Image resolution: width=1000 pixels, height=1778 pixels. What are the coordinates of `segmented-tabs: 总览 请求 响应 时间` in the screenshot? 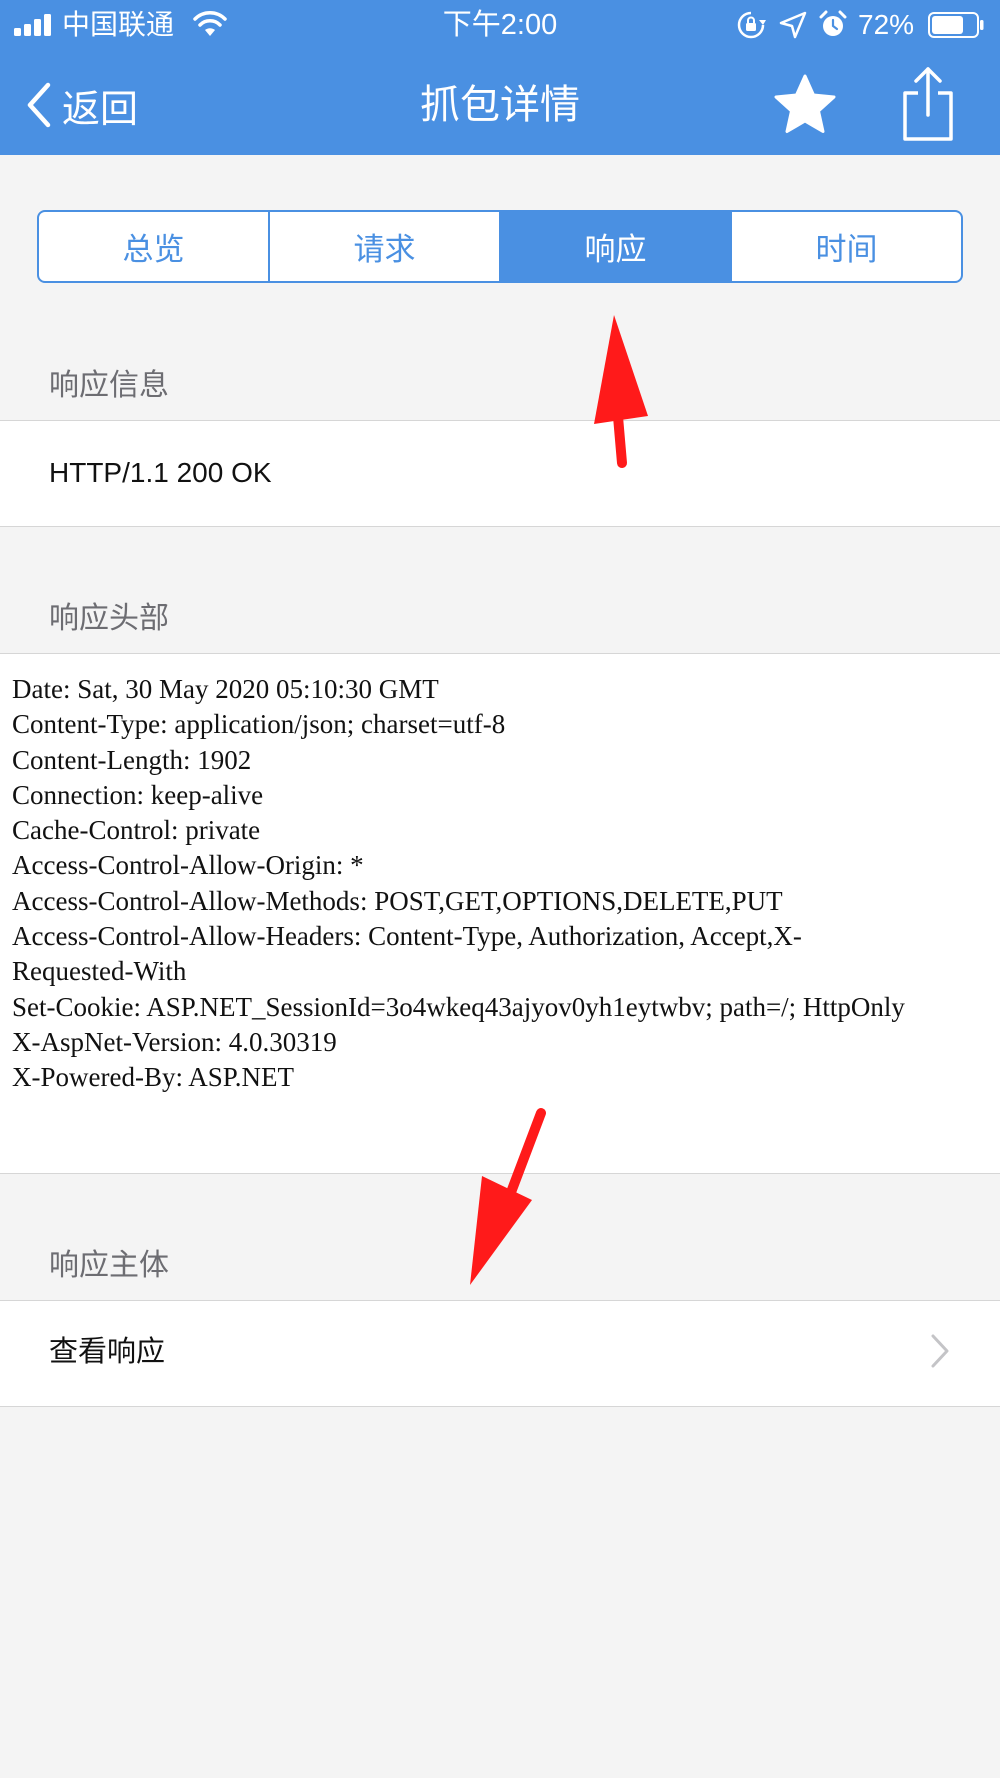 It's located at (500, 246).